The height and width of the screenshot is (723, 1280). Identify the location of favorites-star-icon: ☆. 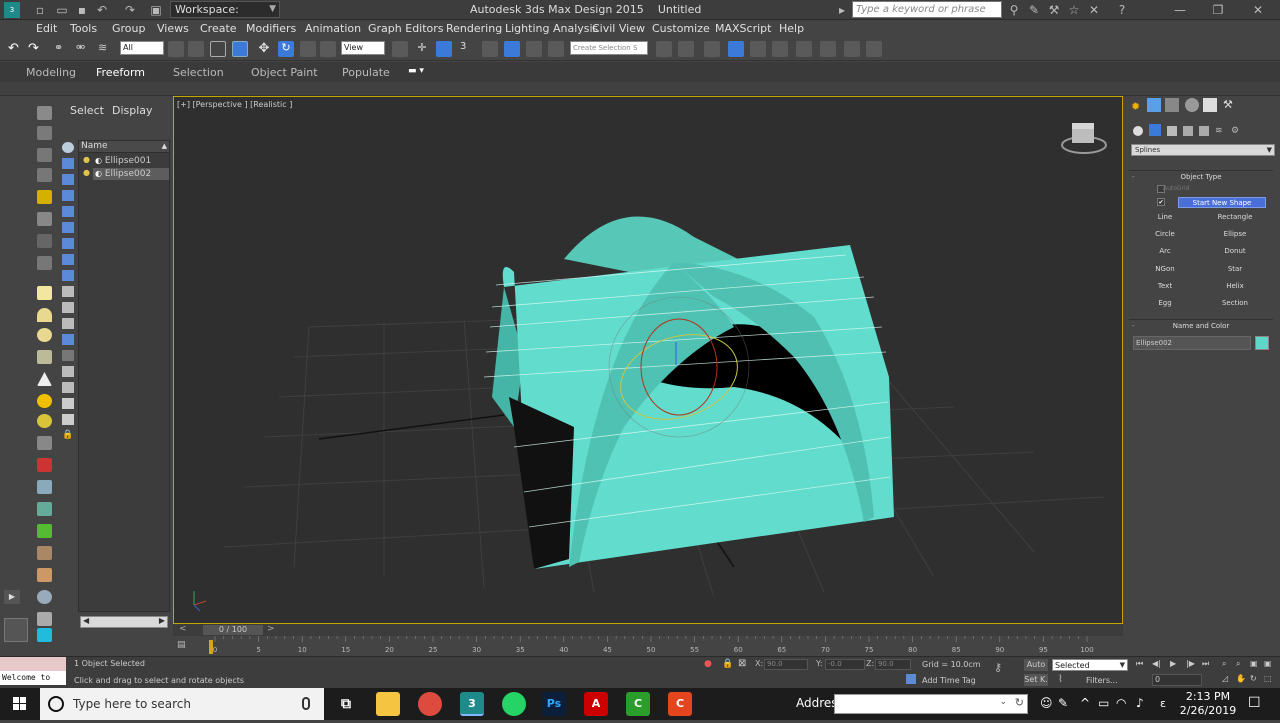
(1074, 10).